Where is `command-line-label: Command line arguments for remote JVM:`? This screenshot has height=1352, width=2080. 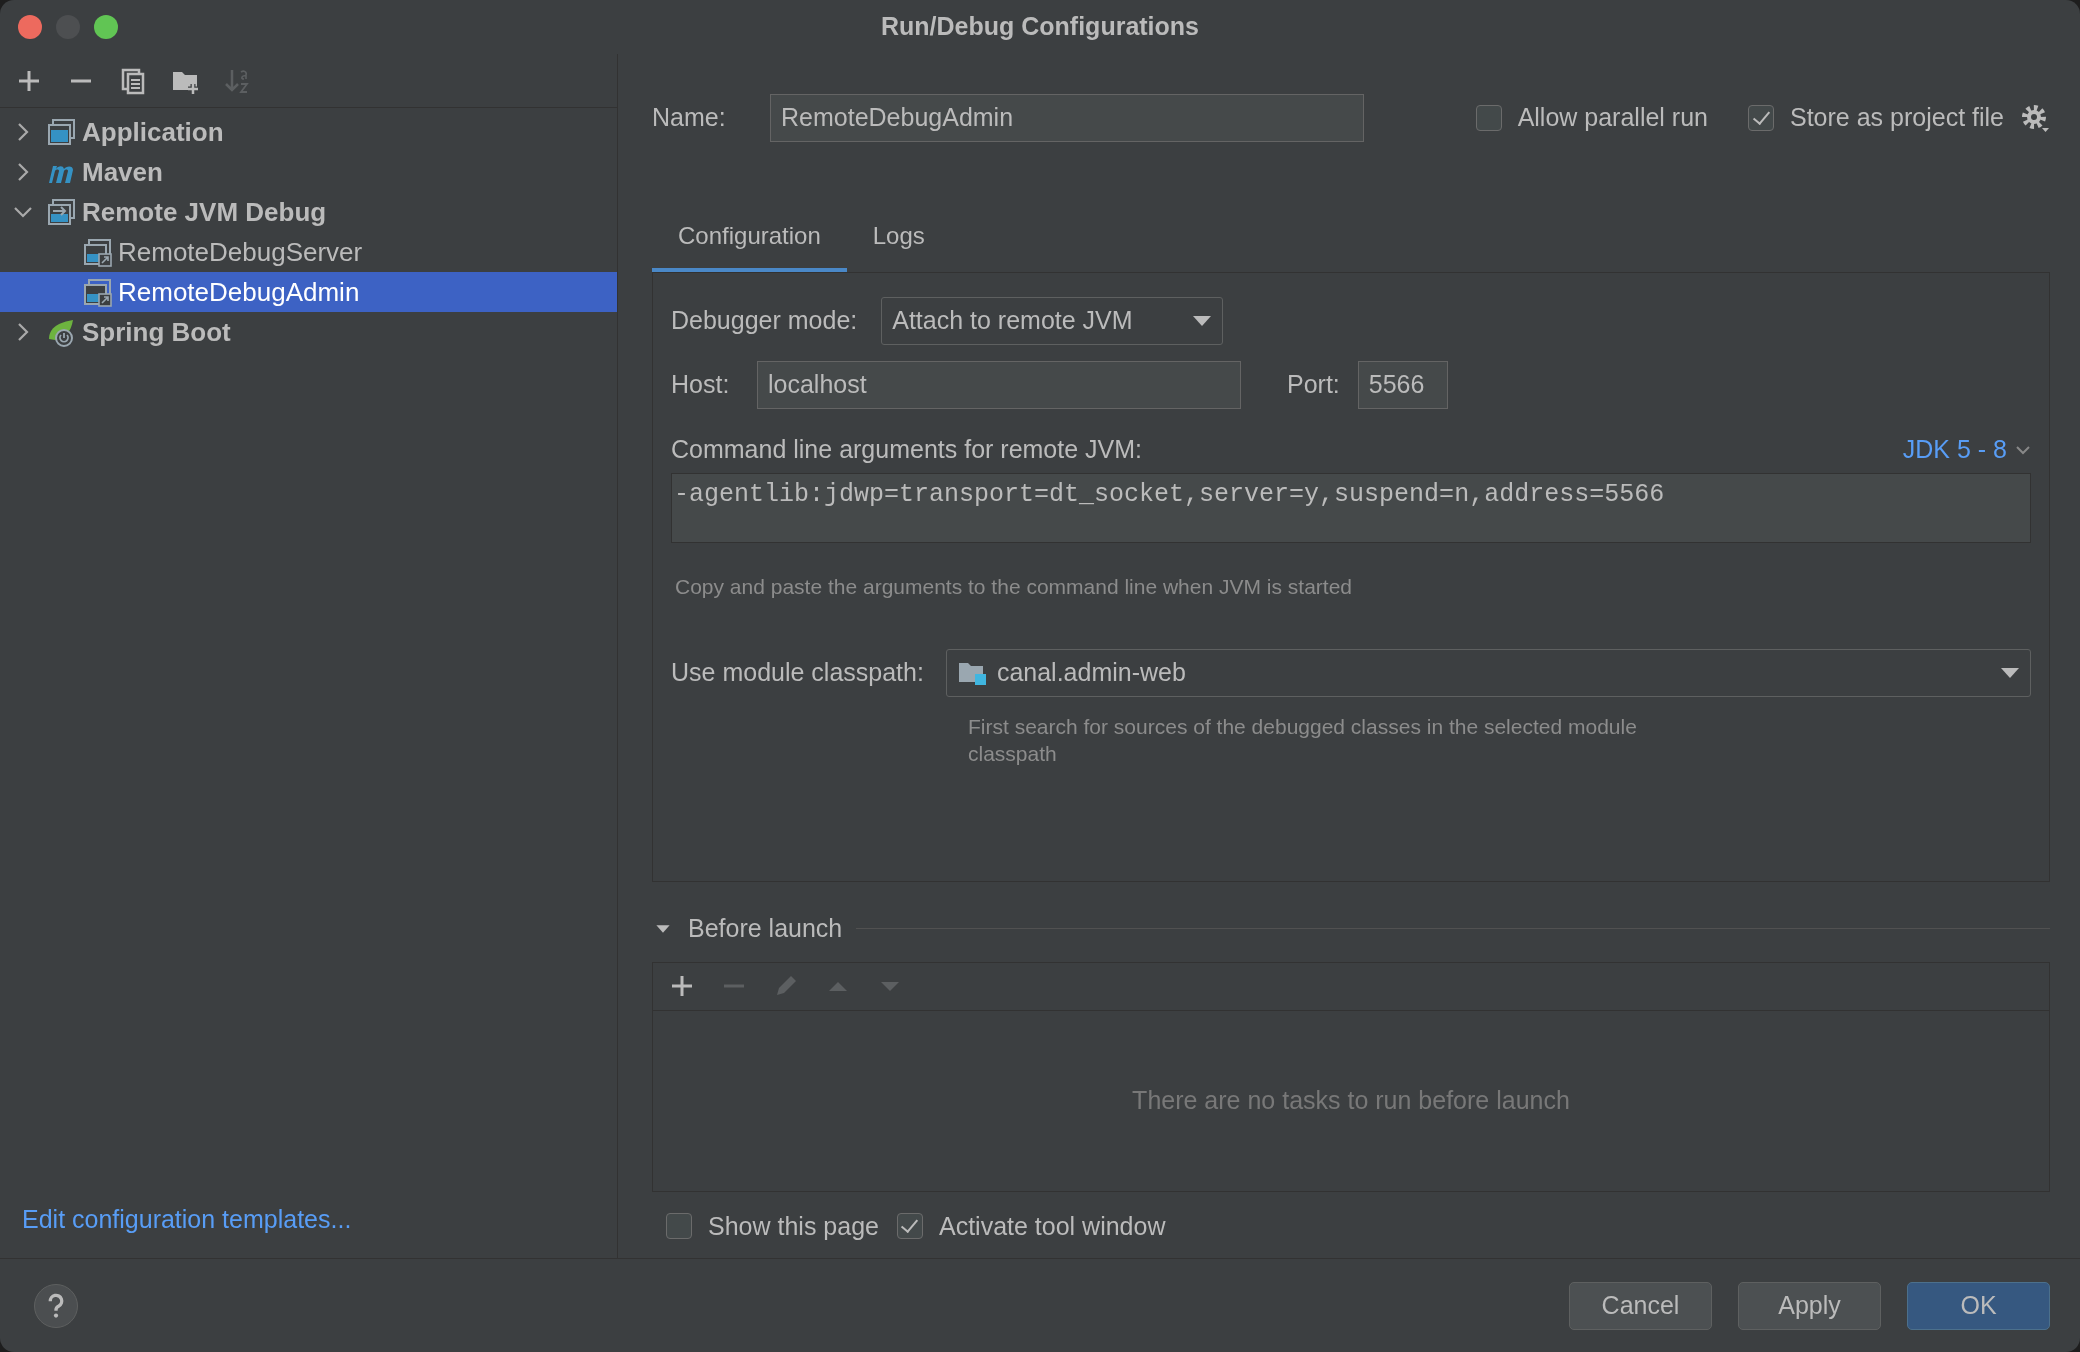 command-line-label: Command line arguments for remote JVM: is located at coordinates (906, 449).